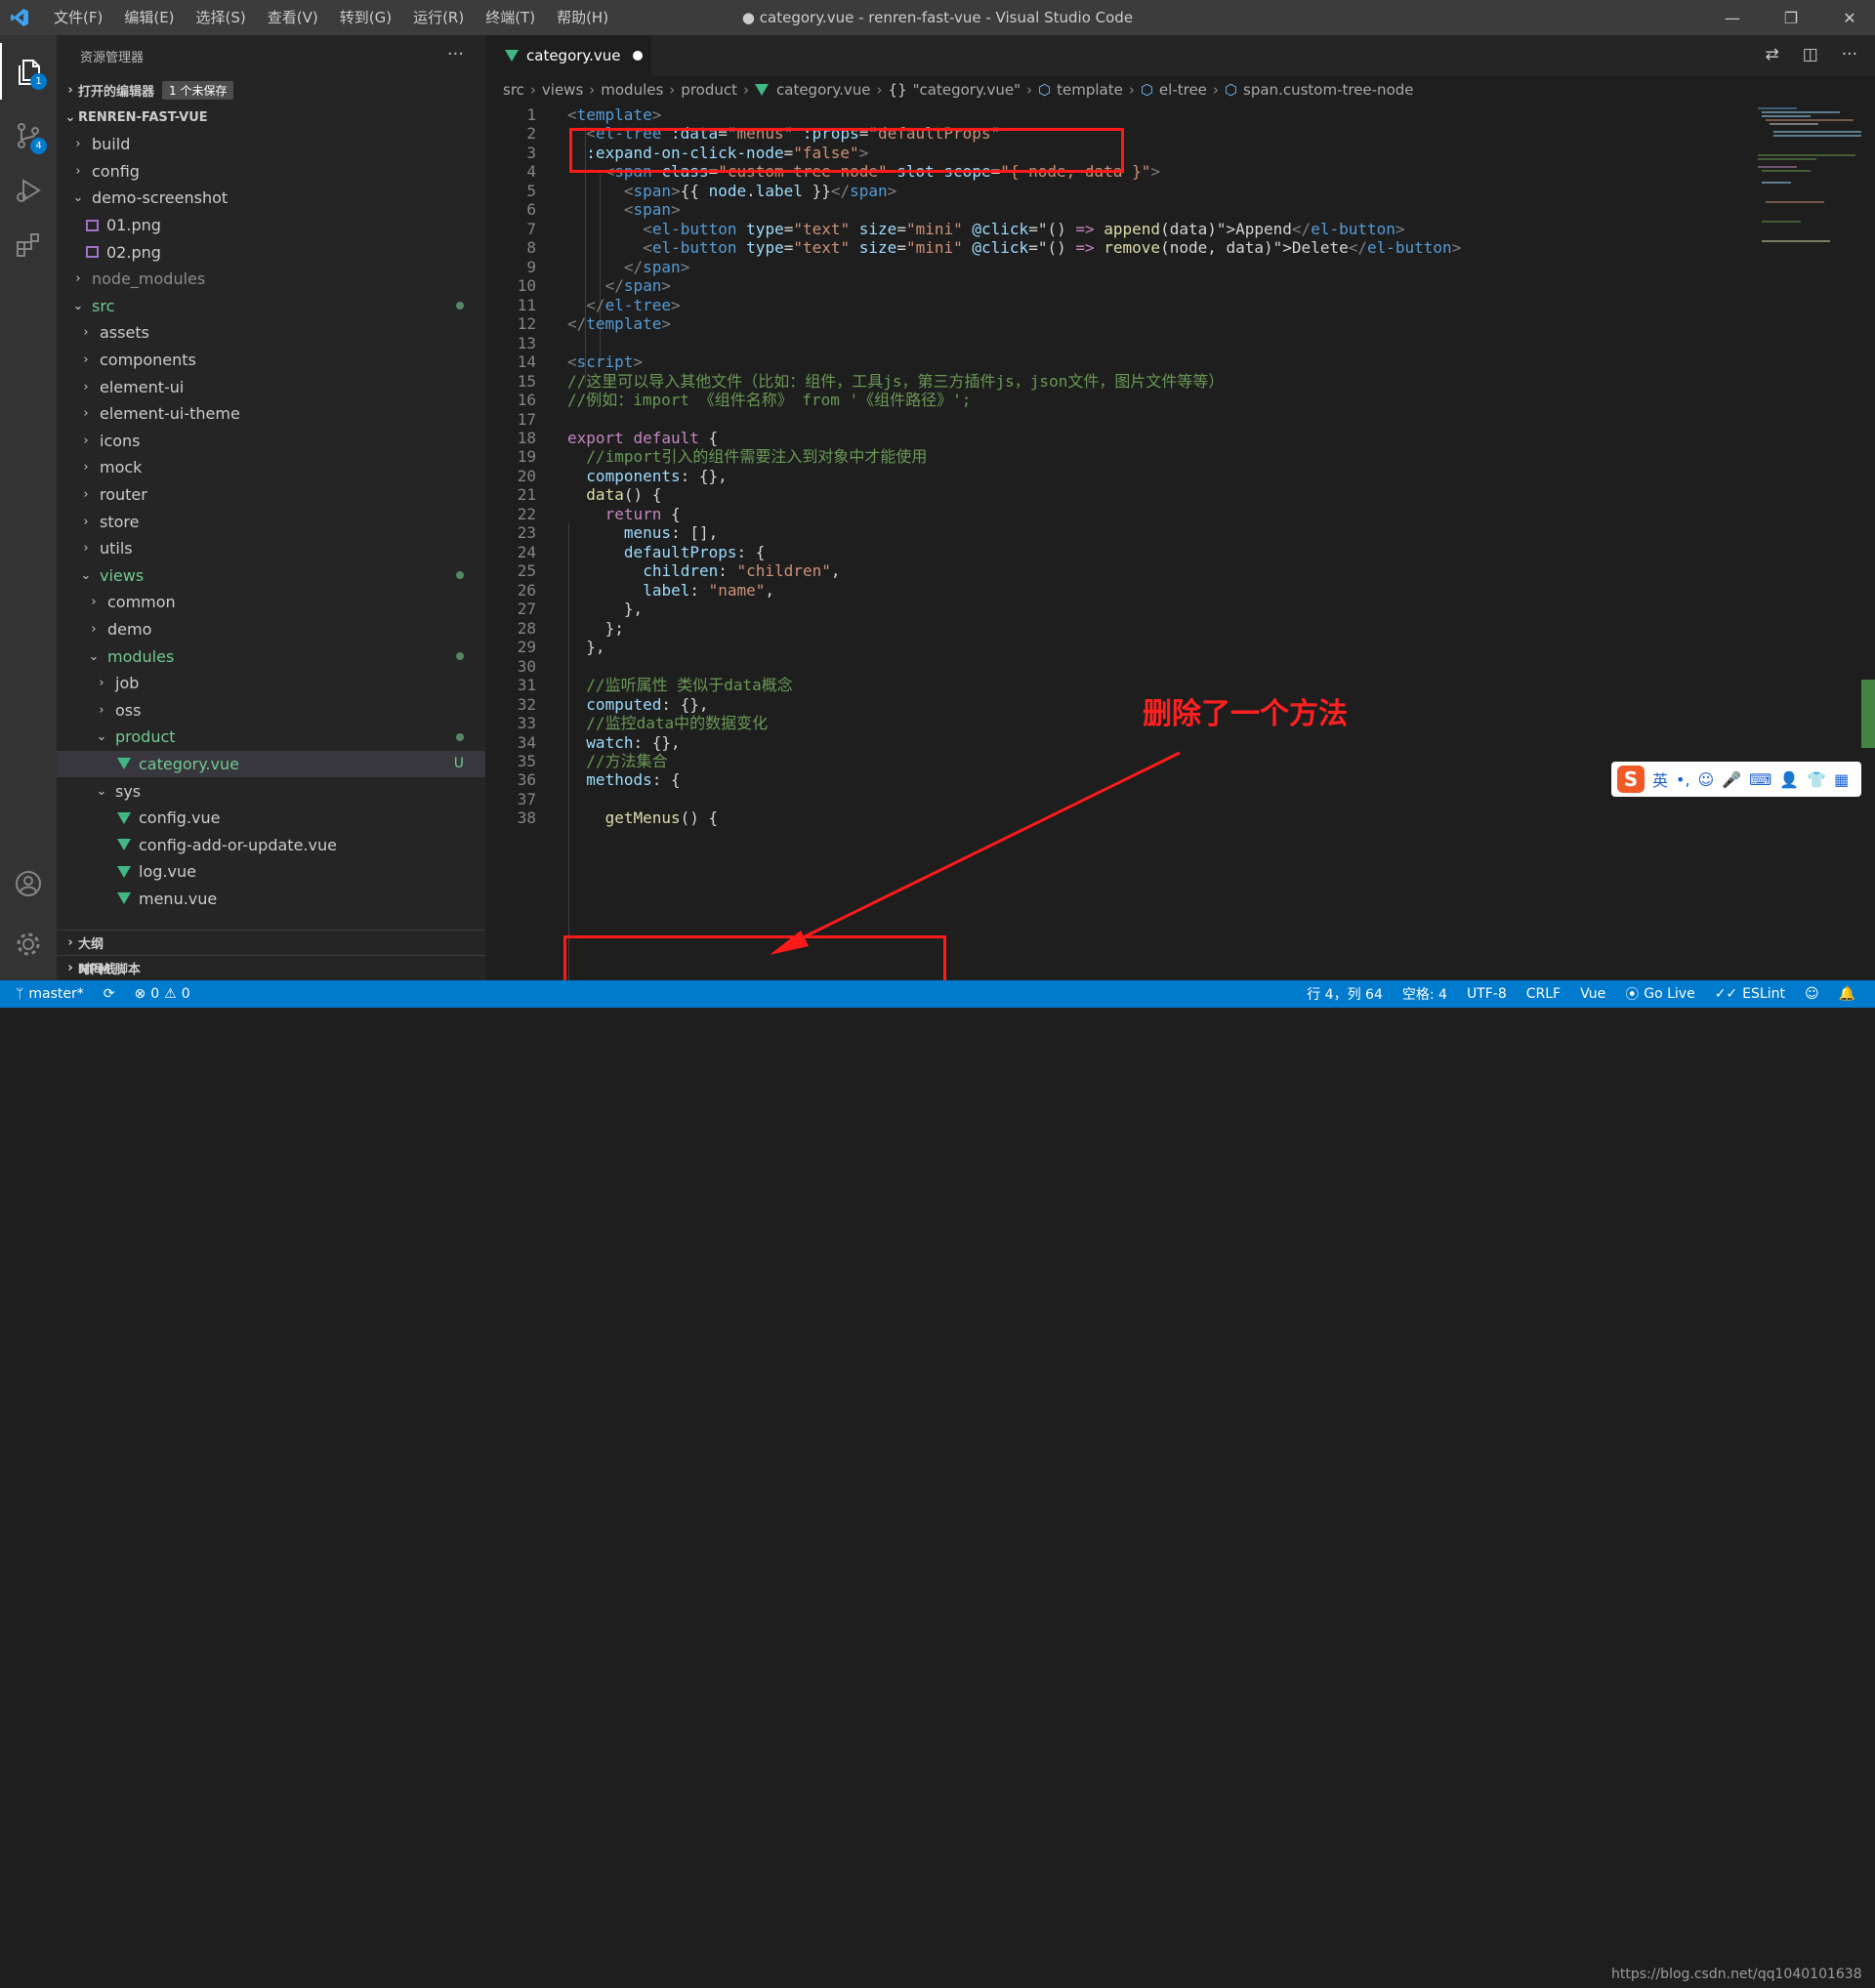  Describe the element at coordinates (271, 602) in the screenshot. I see `tree-folder: › common` at that location.